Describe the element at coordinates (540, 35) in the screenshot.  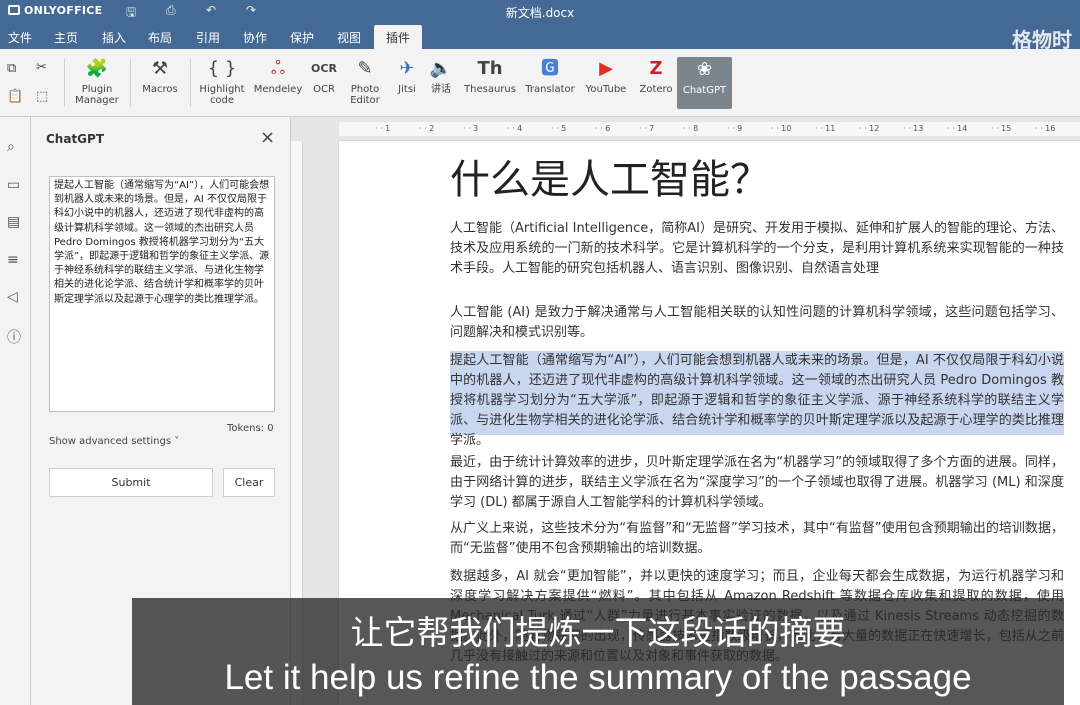
I see `menu-bar: 文件 主页 插入 布局 引用 协作 保护 视图 插件` at that location.